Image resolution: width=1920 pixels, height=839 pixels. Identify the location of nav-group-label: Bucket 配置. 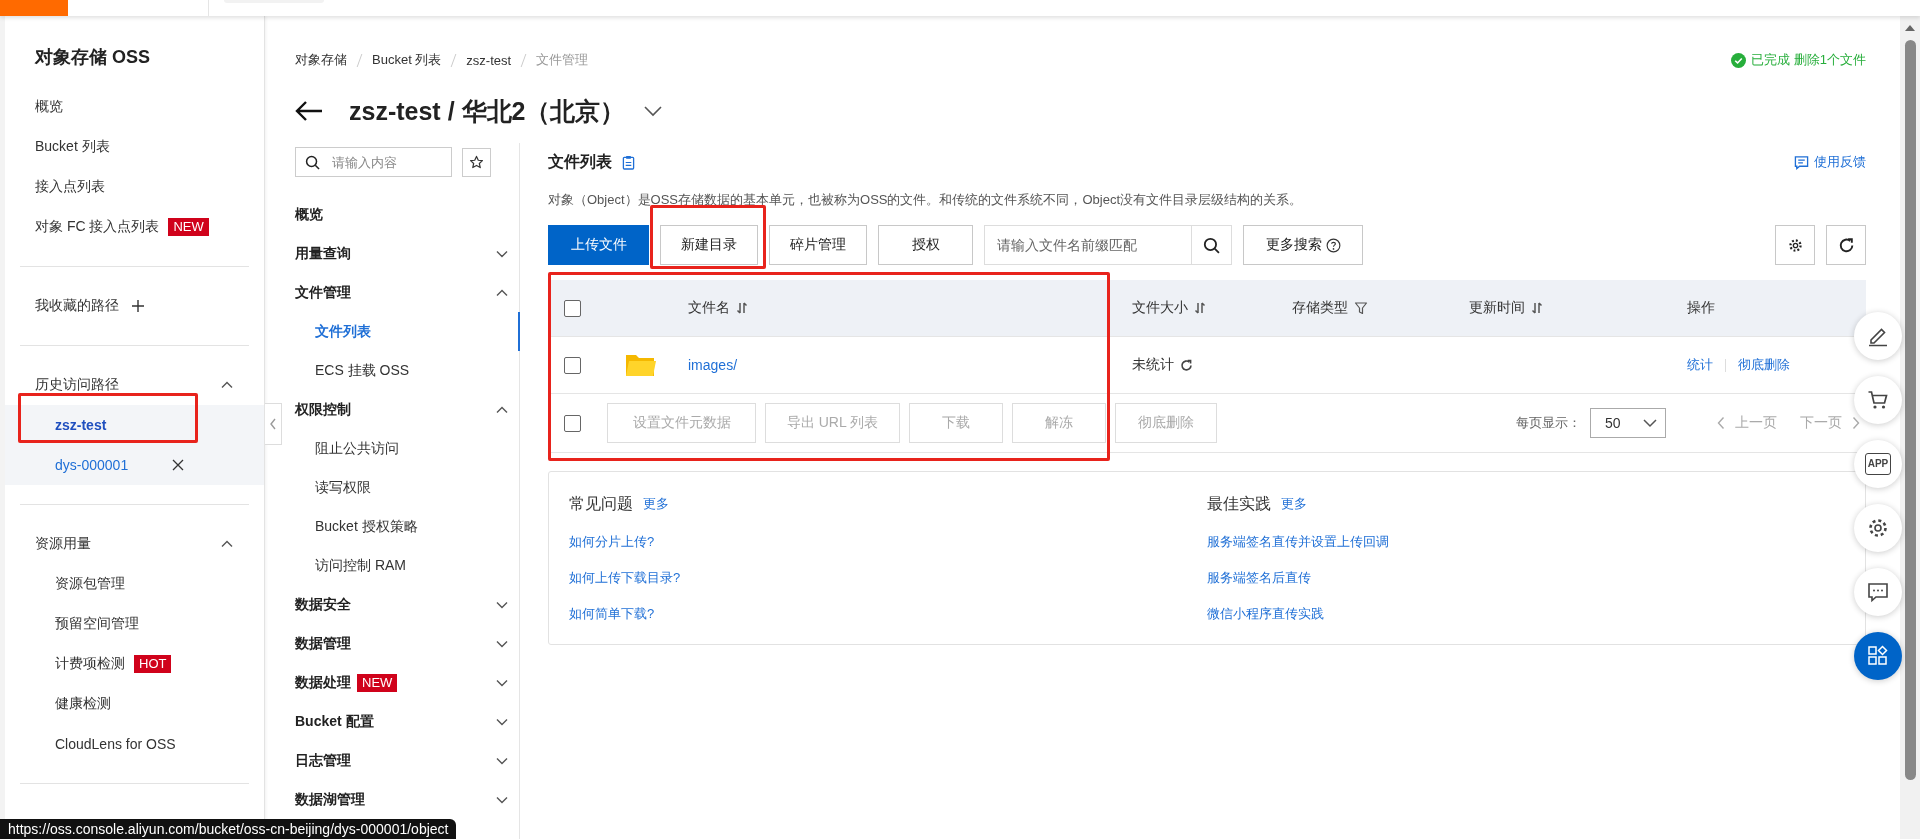
(334, 721).